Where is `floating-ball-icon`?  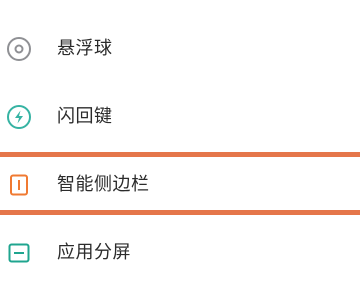 floating-ball-icon is located at coordinates (19, 49).